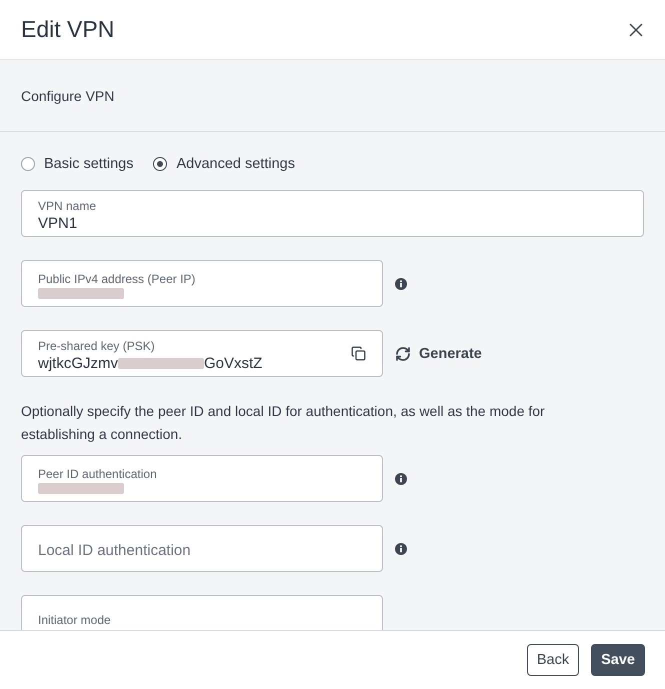  Describe the element at coordinates (202, 353) in the screenshot. I see `input-field: Pre-shared key (PSK) wjtkcGJzmv GoVxstZ` at that location.